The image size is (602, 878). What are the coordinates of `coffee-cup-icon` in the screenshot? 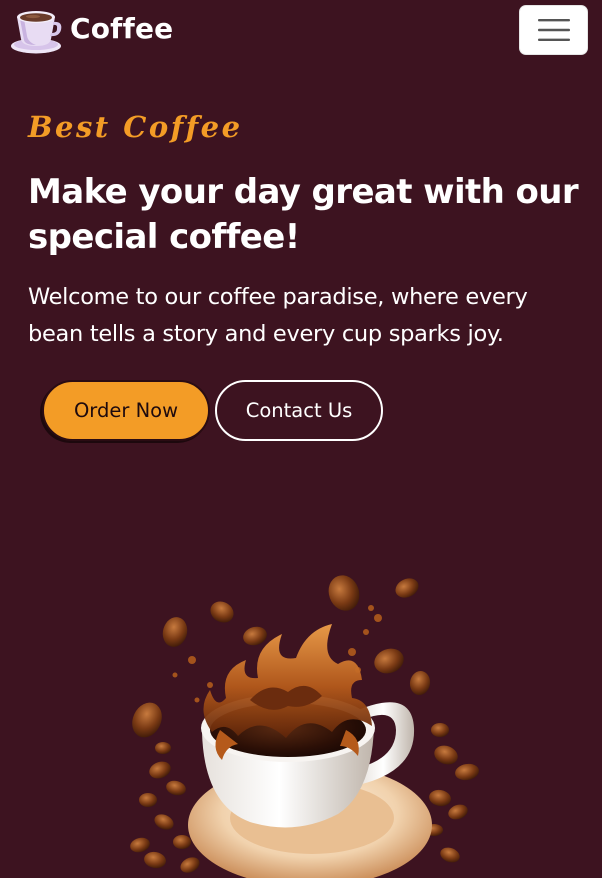 It's located at (36, 32).